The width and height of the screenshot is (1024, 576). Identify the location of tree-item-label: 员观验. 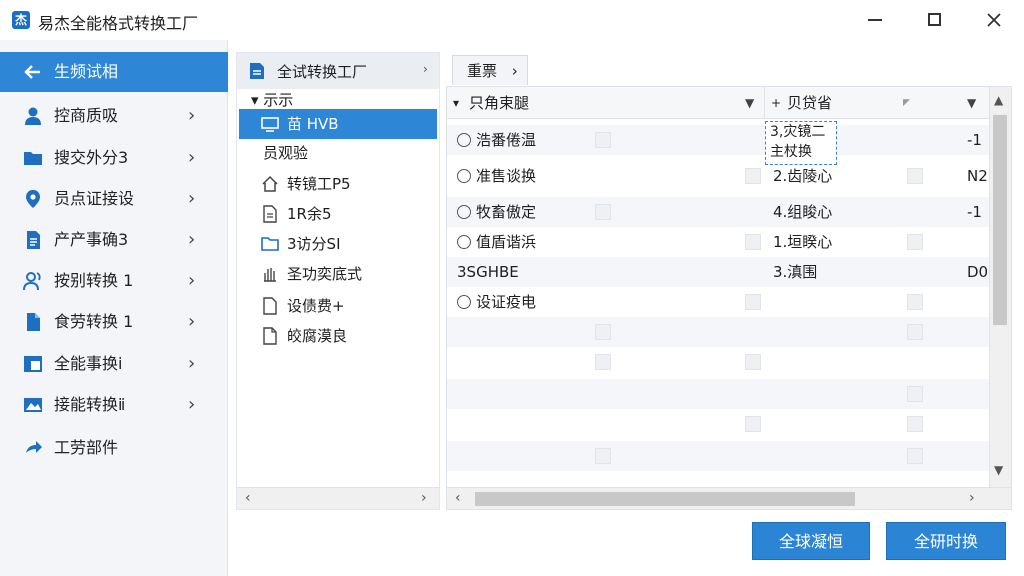
(286, 153).